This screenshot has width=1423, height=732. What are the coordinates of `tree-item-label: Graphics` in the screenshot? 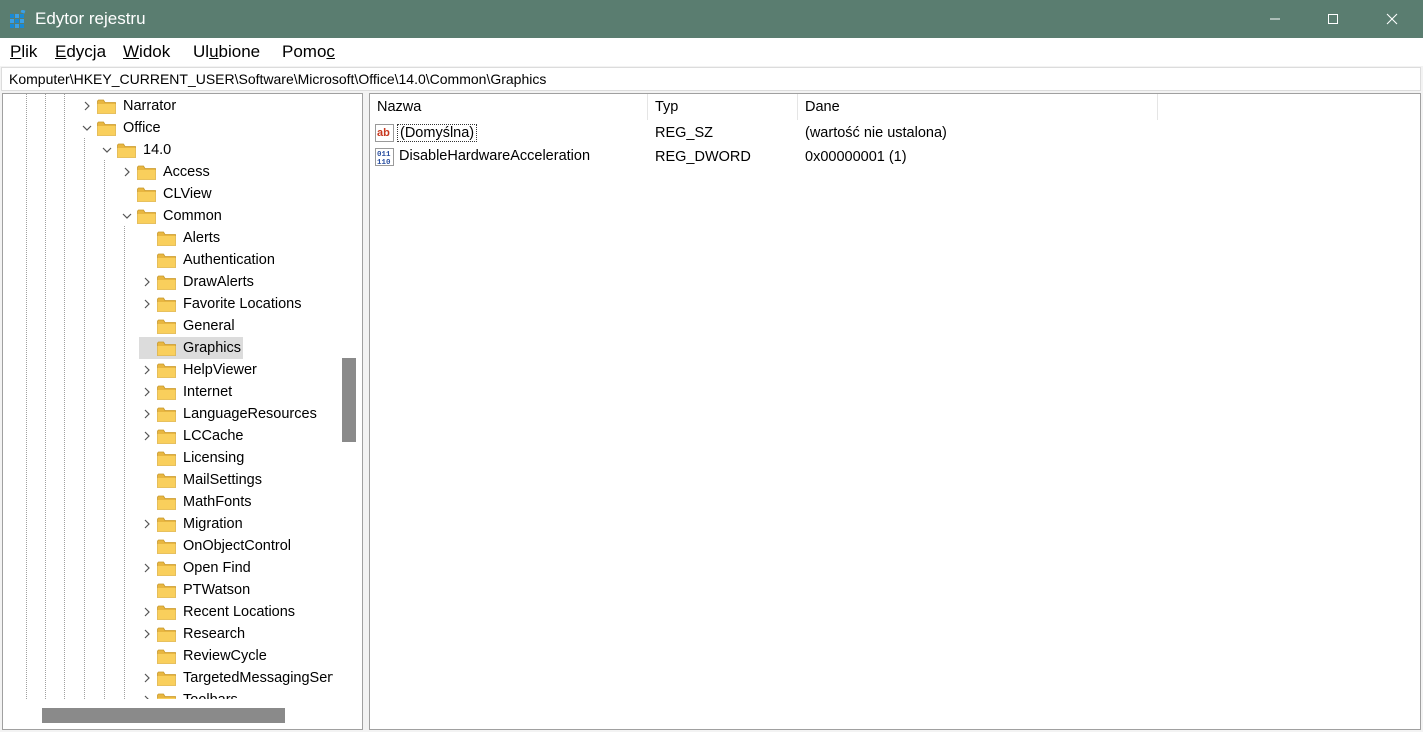 It's located at (212, 348).